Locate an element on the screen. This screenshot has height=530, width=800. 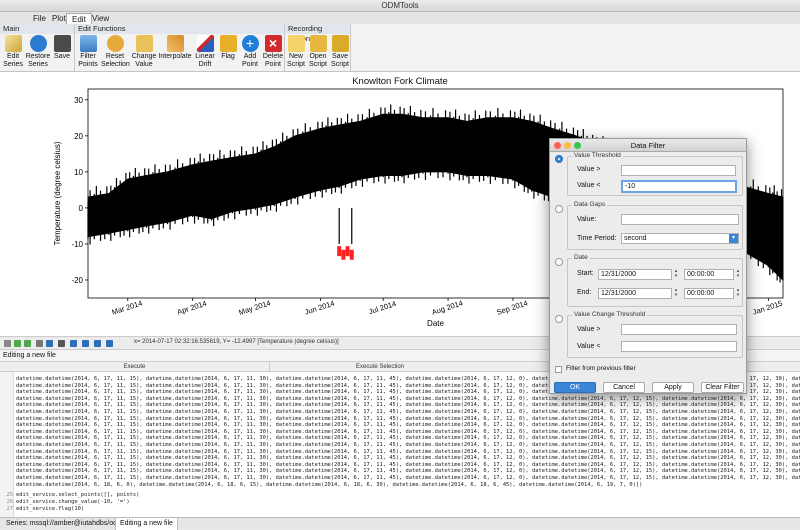
line-number: 26 is located at coordinates (10, 502).